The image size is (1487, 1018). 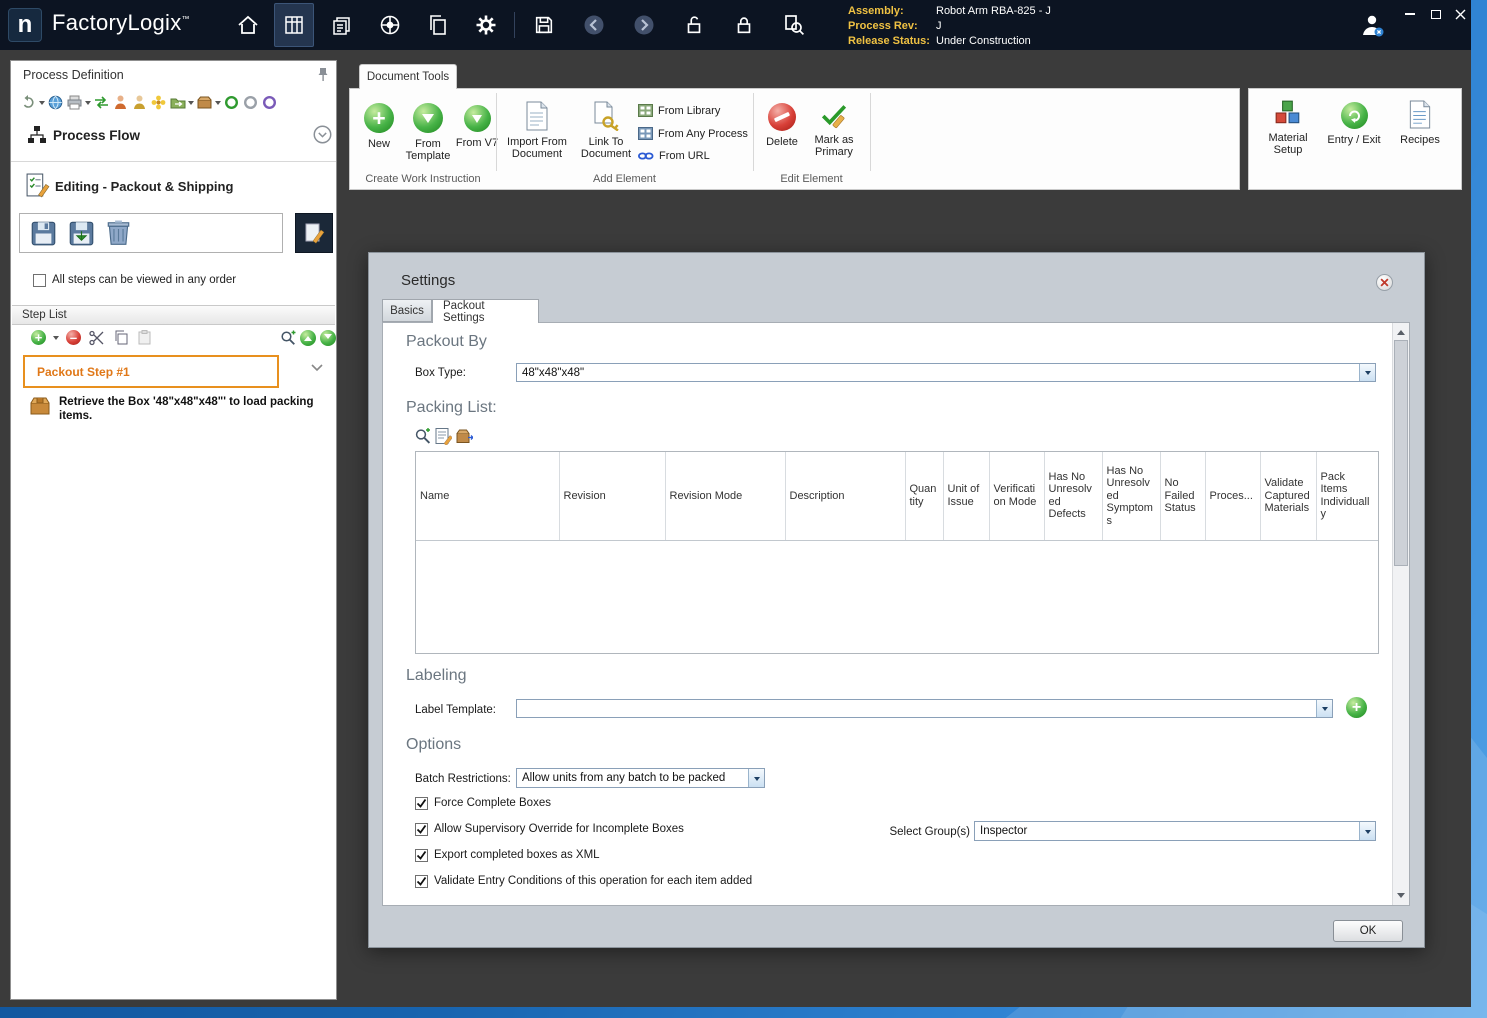 What do you see at coordinates (644, 25) in the screenshot?
I see `forward-button` at bounding box center [644, 25].